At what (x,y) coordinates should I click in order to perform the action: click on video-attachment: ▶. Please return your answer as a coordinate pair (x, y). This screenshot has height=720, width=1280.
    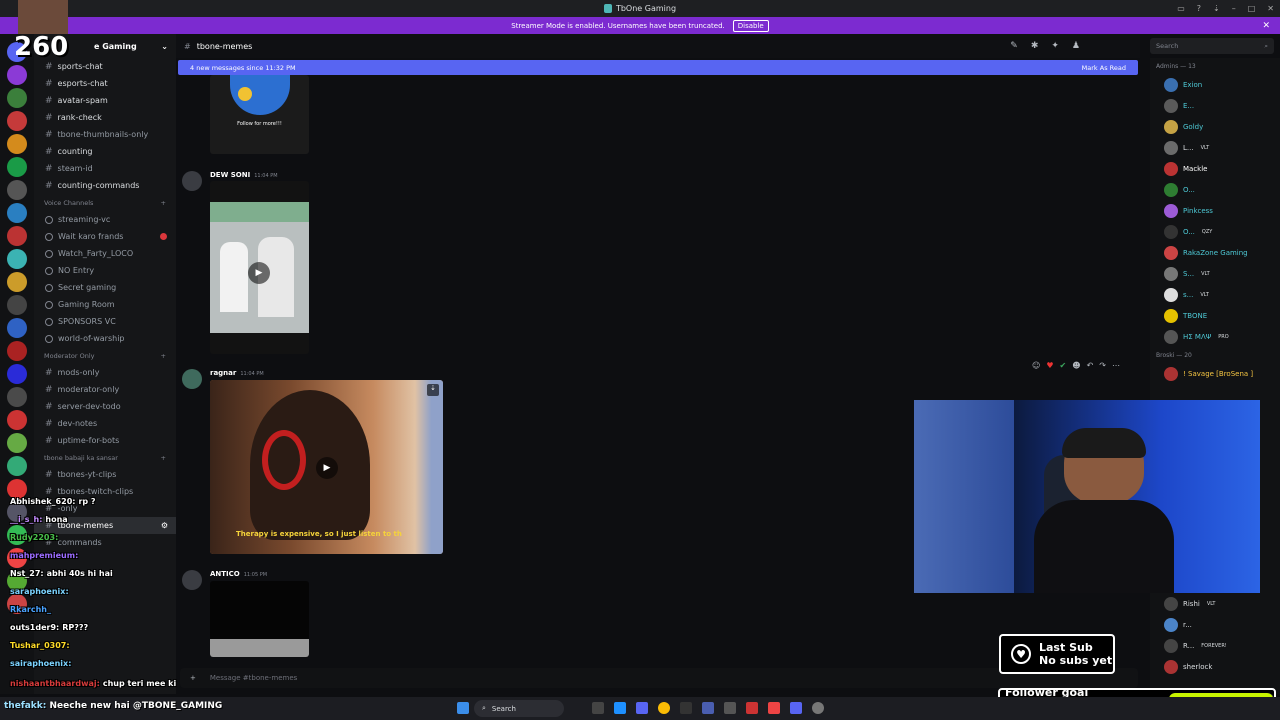
    Looking at the image, I should click on (259, 267).